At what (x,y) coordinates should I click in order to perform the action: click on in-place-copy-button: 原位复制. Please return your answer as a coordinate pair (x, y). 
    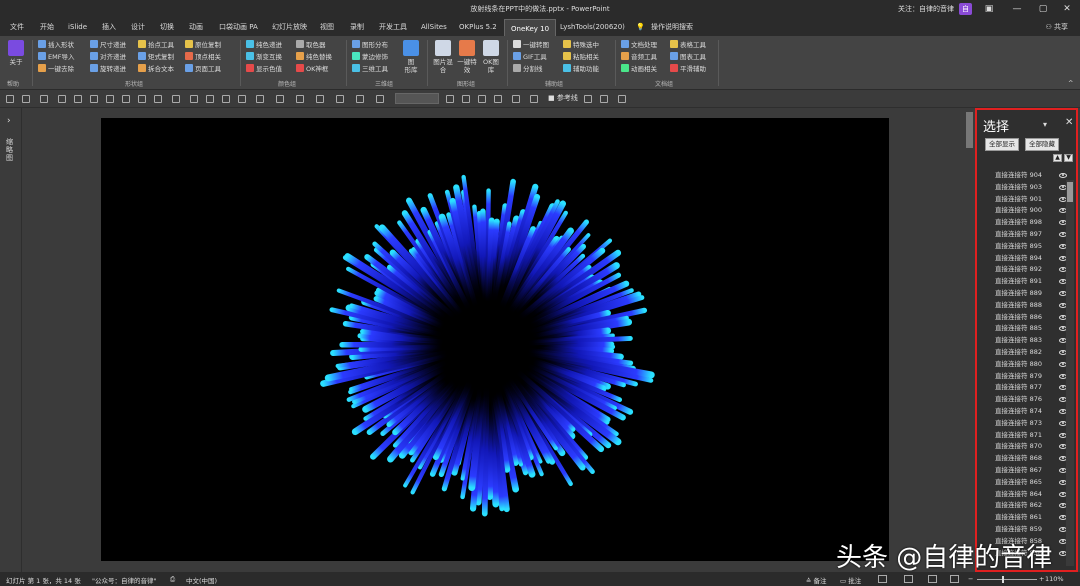
    Looking at the image, I should click on (203, 45).